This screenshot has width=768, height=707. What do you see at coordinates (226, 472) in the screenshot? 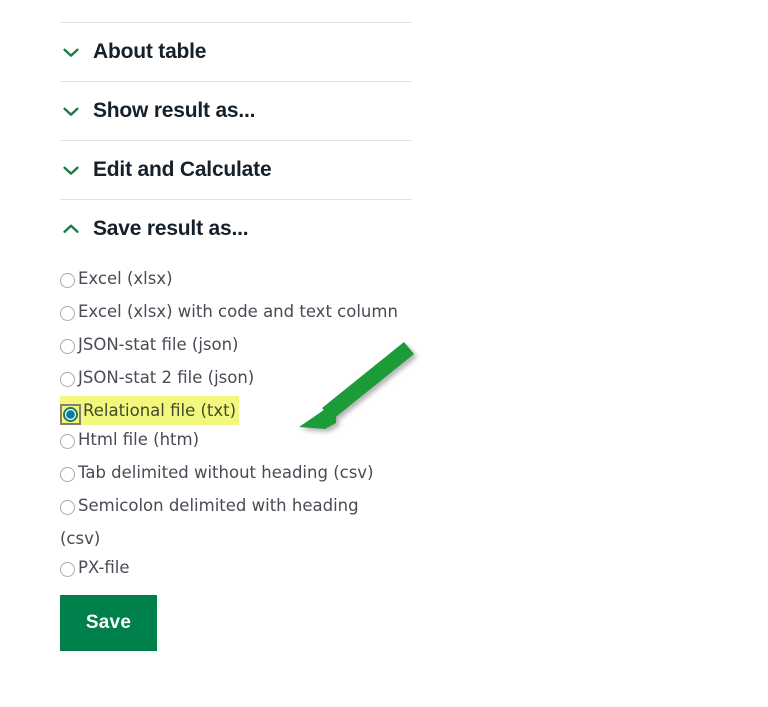
I see `radio-option-label: Tab delimited without heading (csv)` at bounding box center [226, 472].